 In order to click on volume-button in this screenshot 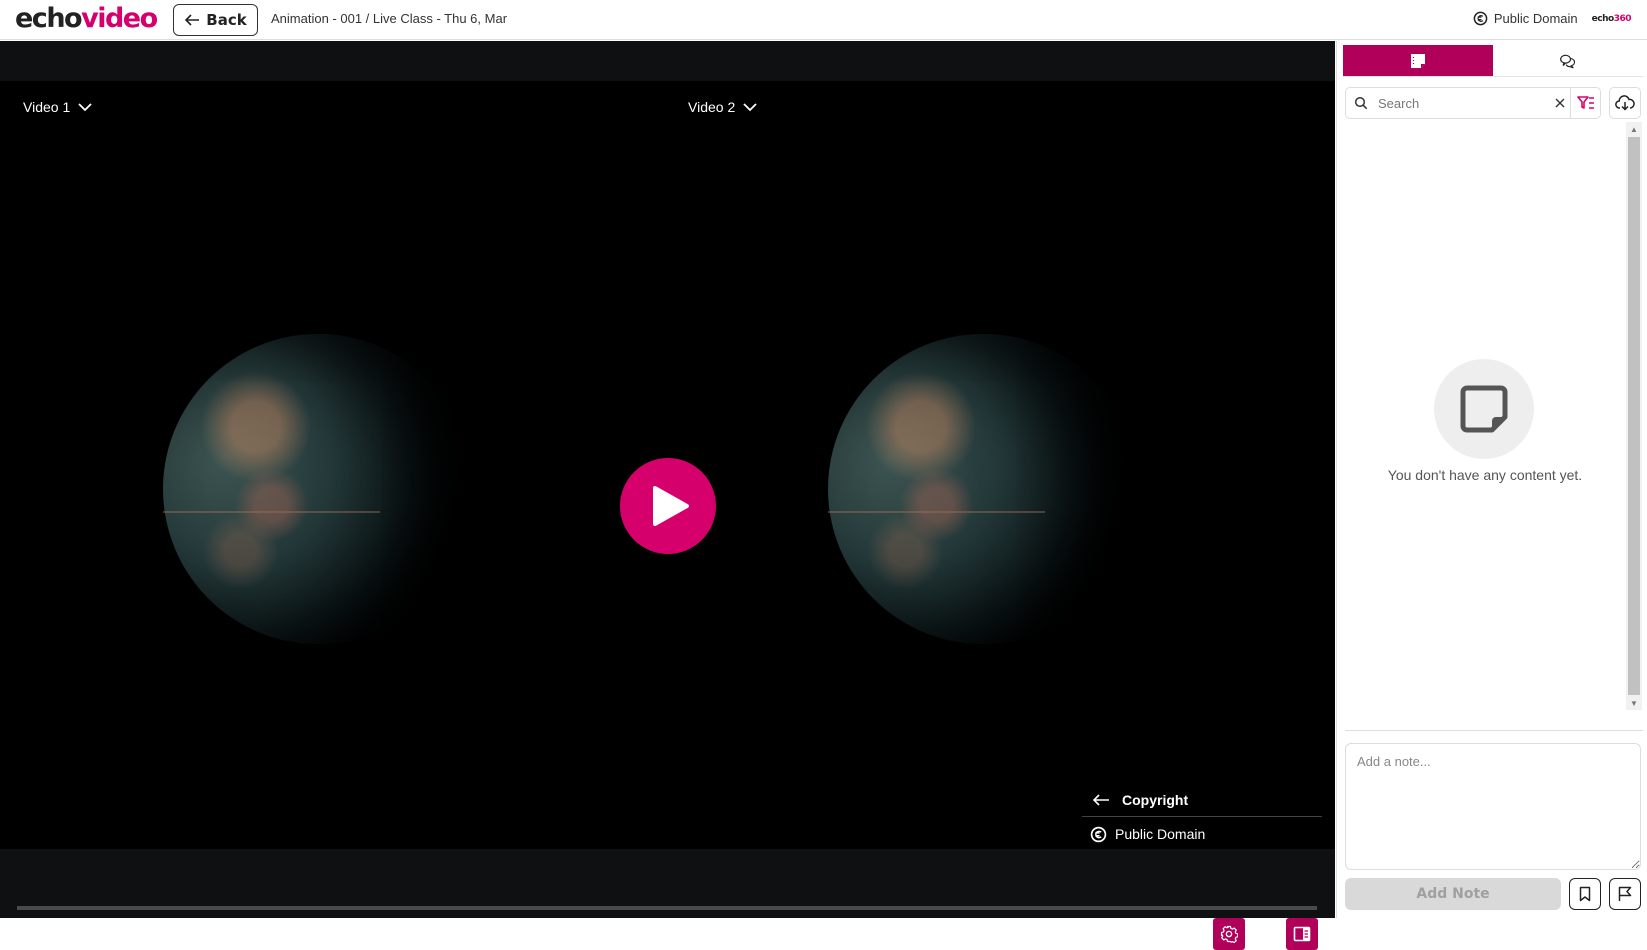, I will do `click(140, 934)`.